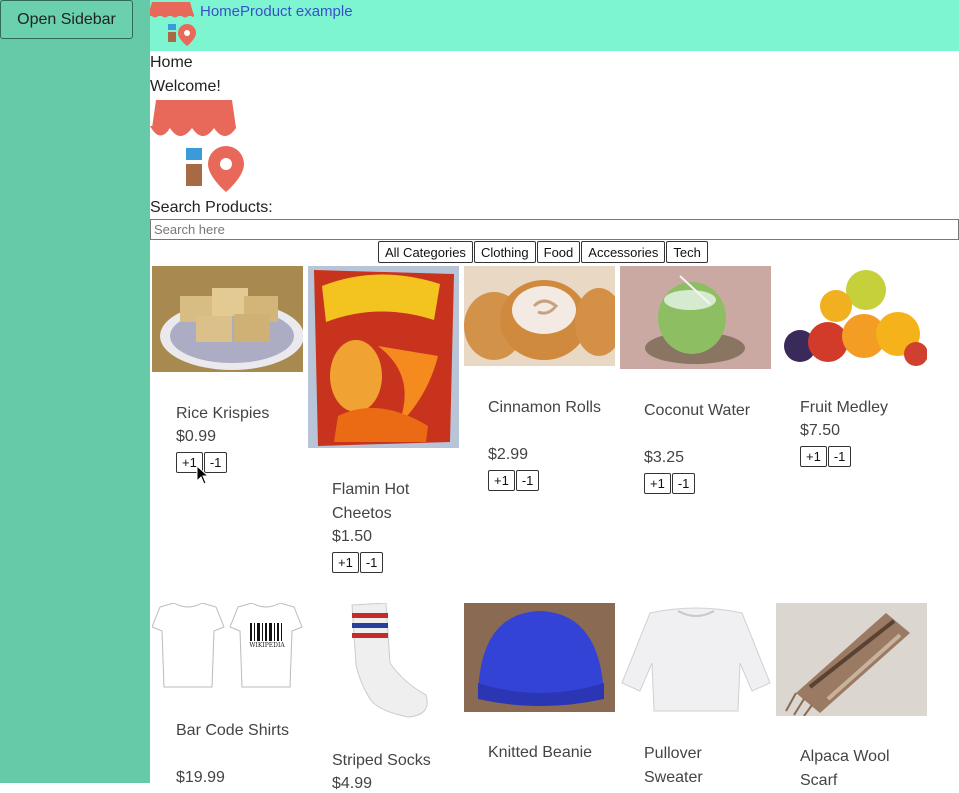 Image resolution: width=959 pixels, height=793 pixels. I want to click on product-name: Alpaca Wool Scarf, so click(845, 768).